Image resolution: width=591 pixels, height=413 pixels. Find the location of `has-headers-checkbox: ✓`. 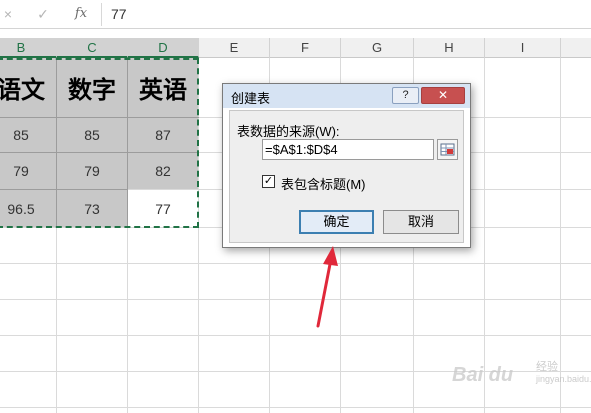

has-headers-checkbox: ✓ is located at coordinates (268, 181).